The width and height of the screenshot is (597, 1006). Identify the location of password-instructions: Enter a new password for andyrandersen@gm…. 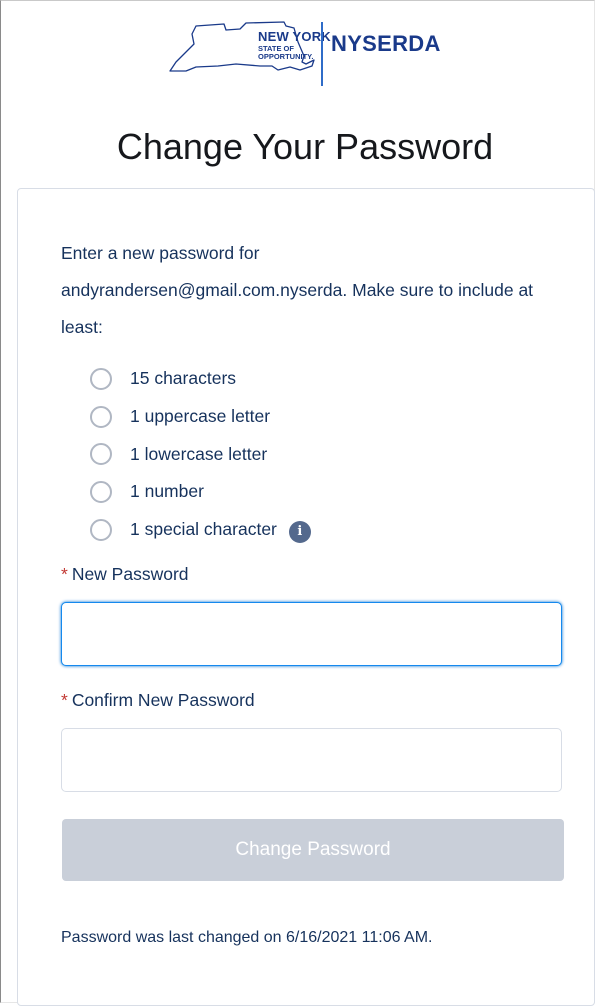
(311, 290).